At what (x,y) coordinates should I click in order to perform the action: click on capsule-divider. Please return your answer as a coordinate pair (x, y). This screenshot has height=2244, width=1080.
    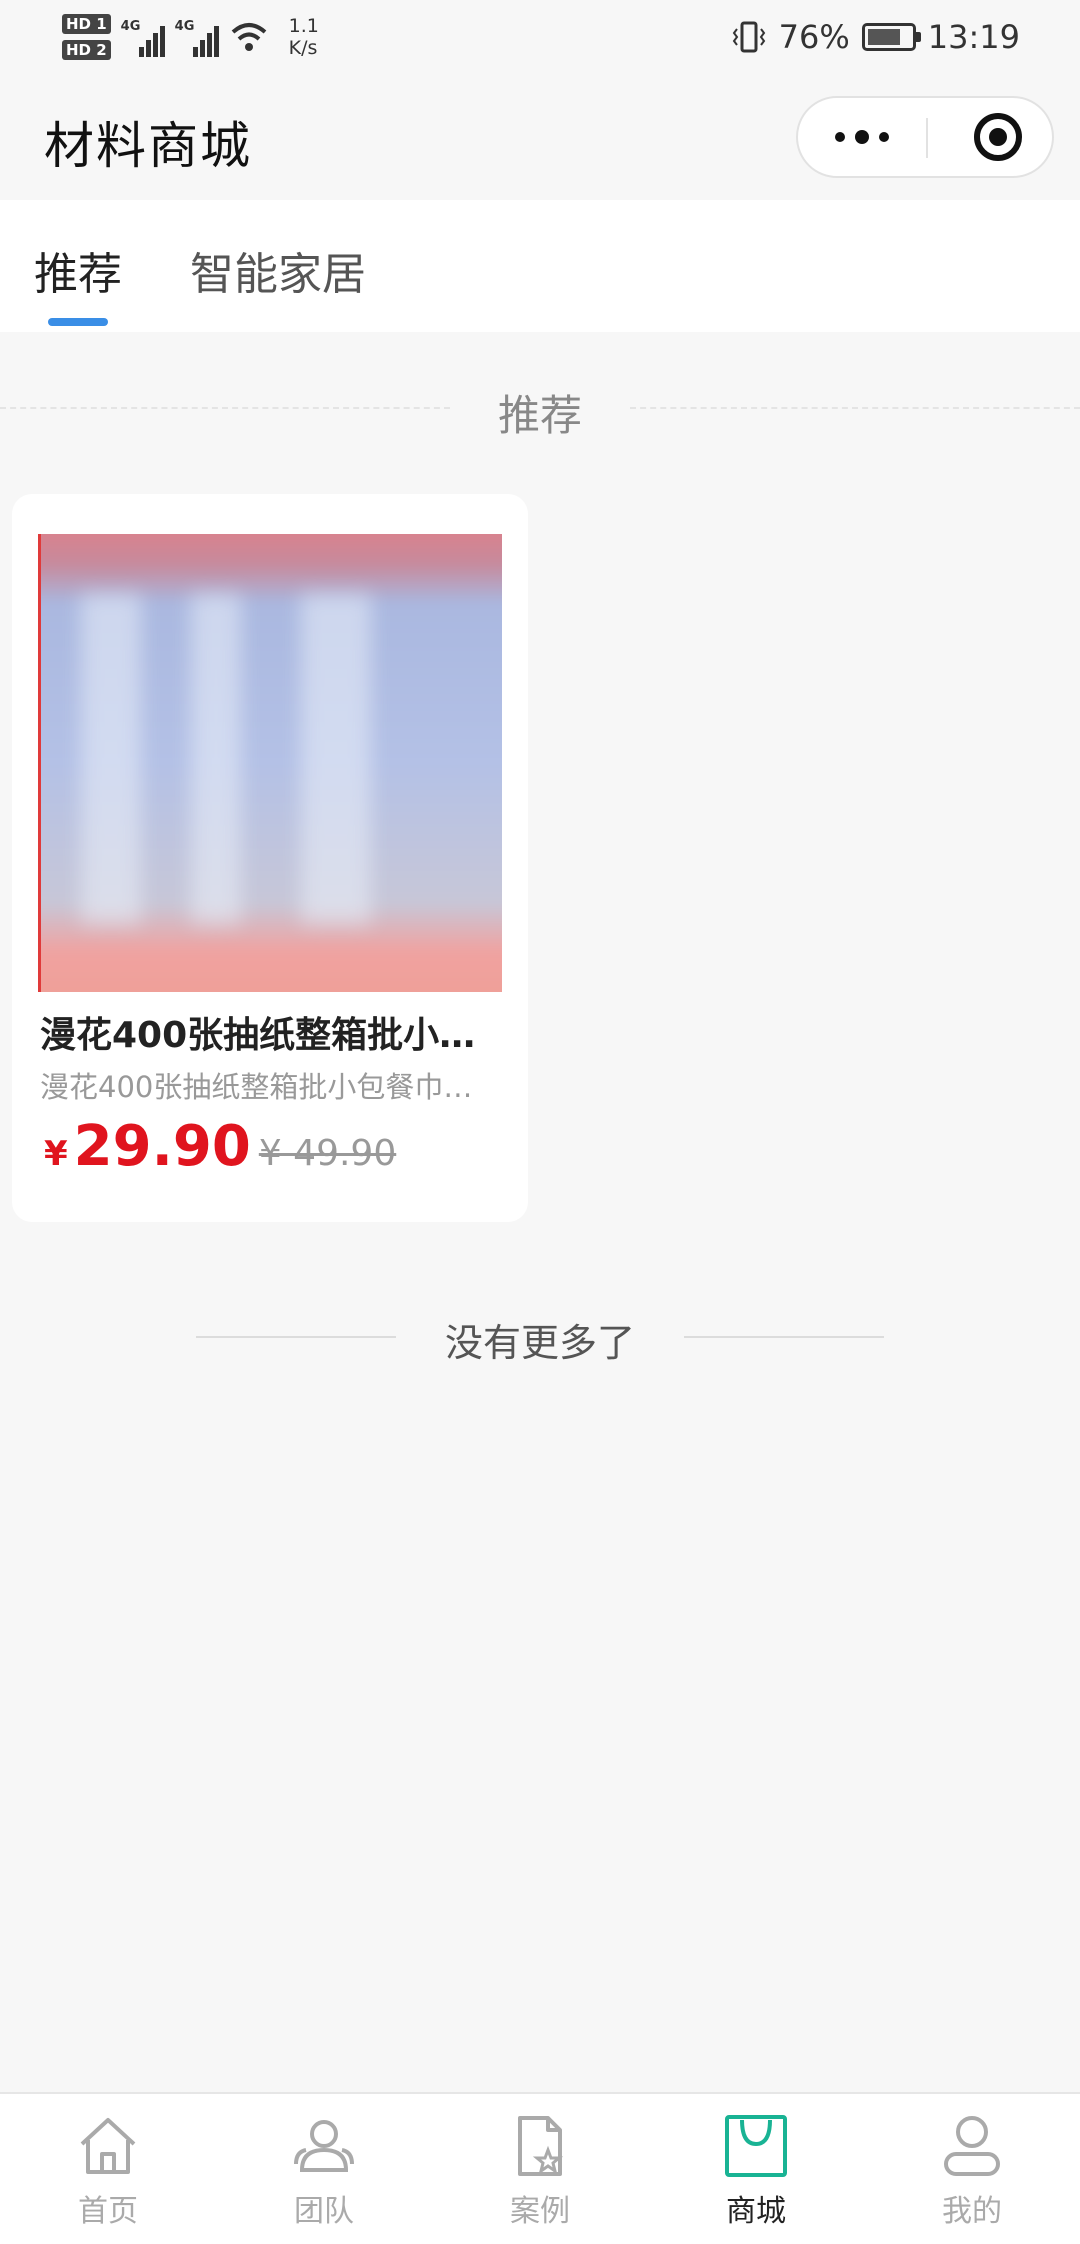
    Looking at the image, I should click on (927, 138).